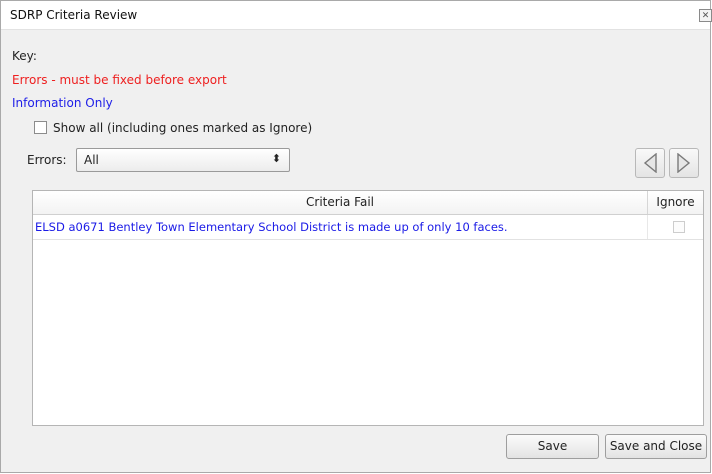 The height and width of the screenshot is (474, 712). What do you see at coordinates (276, 158) in the screenshot?
I see `up-down-arrows-icon: ⬍` at bounding box center [276, 158].